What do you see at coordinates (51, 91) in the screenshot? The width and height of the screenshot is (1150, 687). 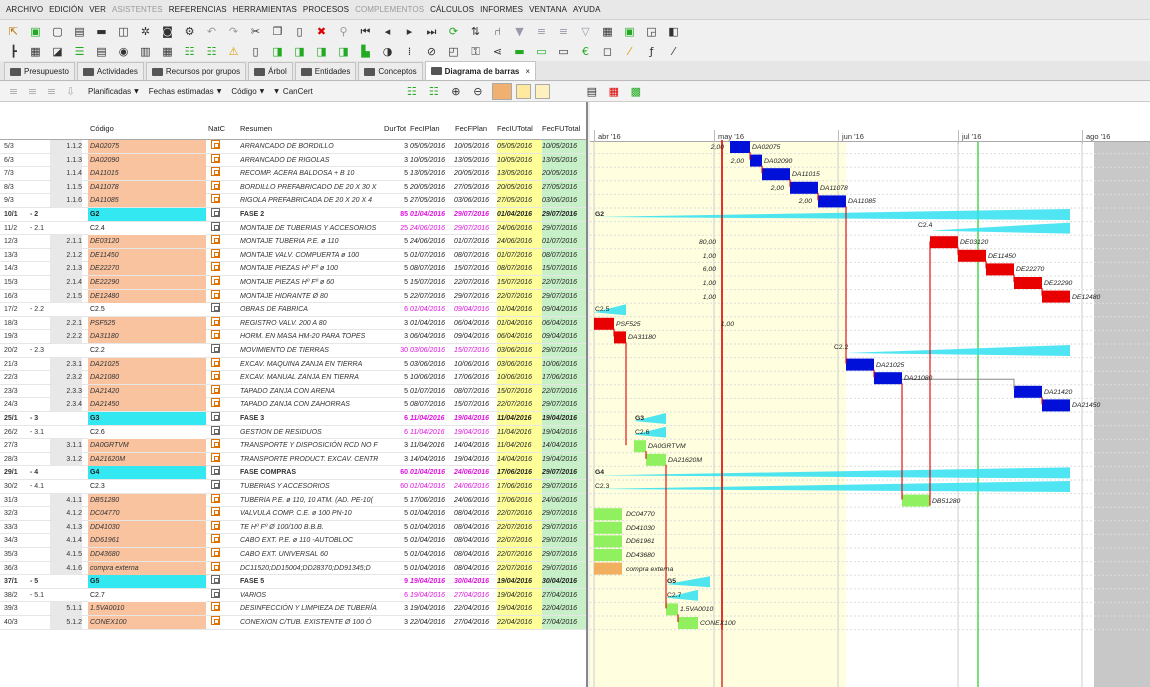 I see `level-icon: ≡` at bounding box center [51, 91].